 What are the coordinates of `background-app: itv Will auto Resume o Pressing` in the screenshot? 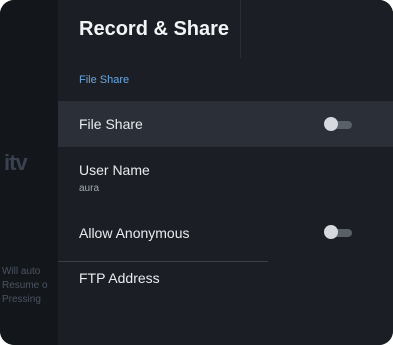 It's located at (29, 172).